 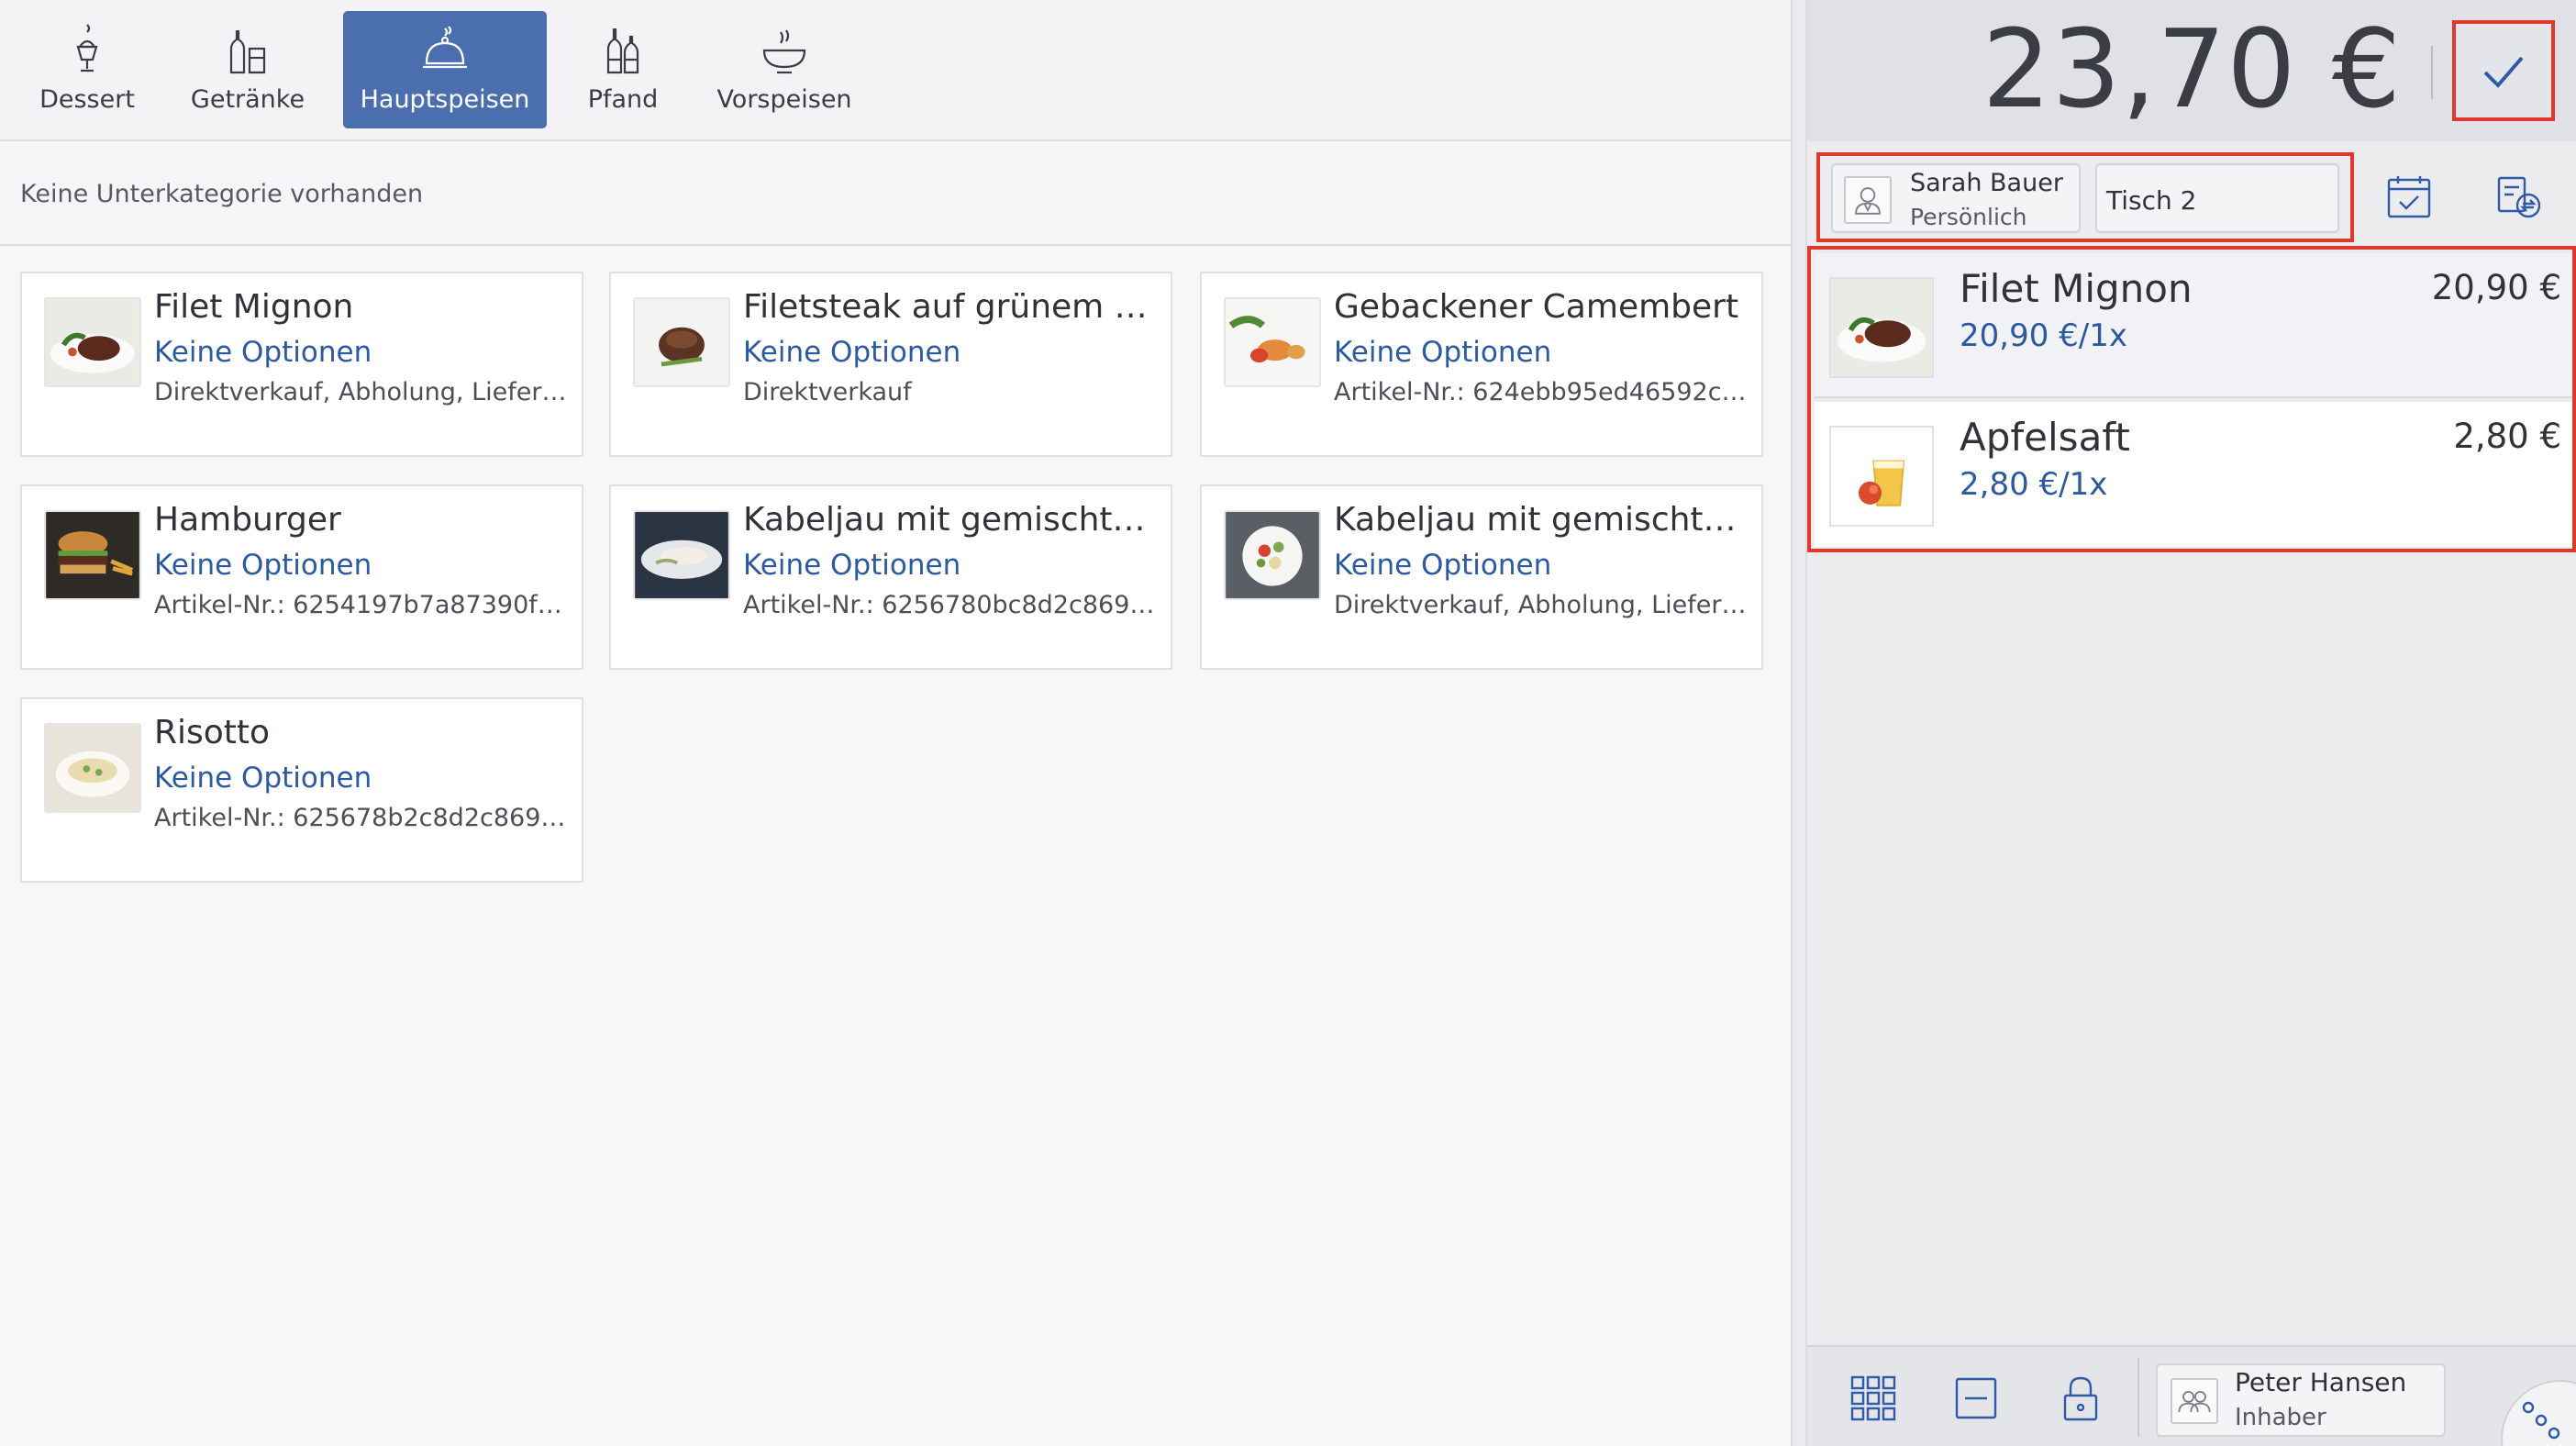 I want to click on order-item-price: 20,90 €, so click(x=2496, y=287).